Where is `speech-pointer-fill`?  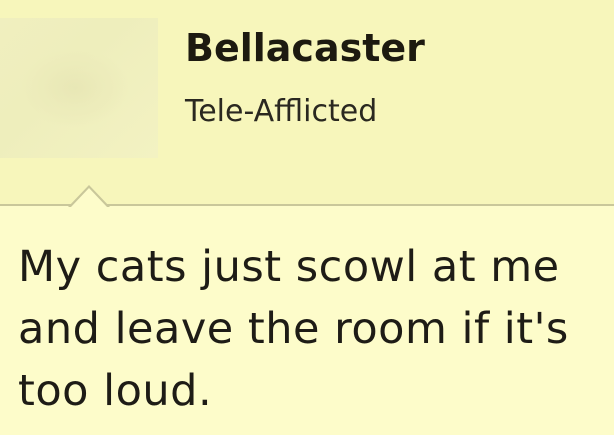
speech-pointer-fill is located at coordinates (89, 197).